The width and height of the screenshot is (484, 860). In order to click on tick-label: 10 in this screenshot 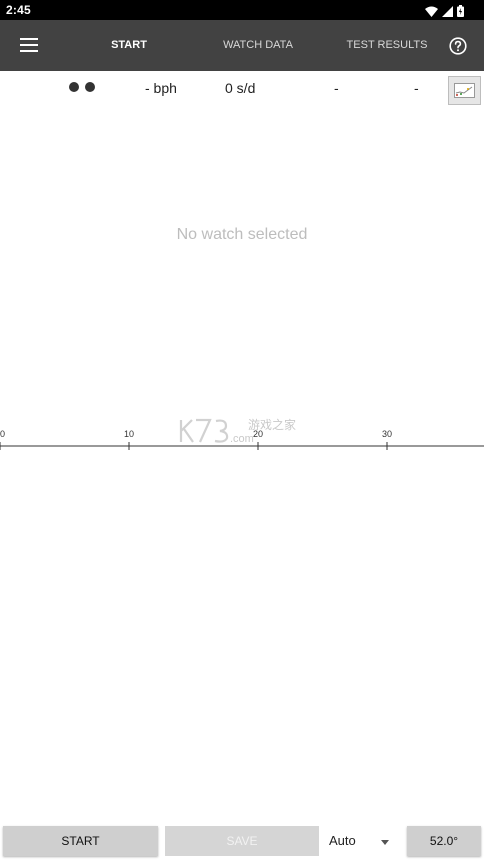, I will do `click(129, 434)`.